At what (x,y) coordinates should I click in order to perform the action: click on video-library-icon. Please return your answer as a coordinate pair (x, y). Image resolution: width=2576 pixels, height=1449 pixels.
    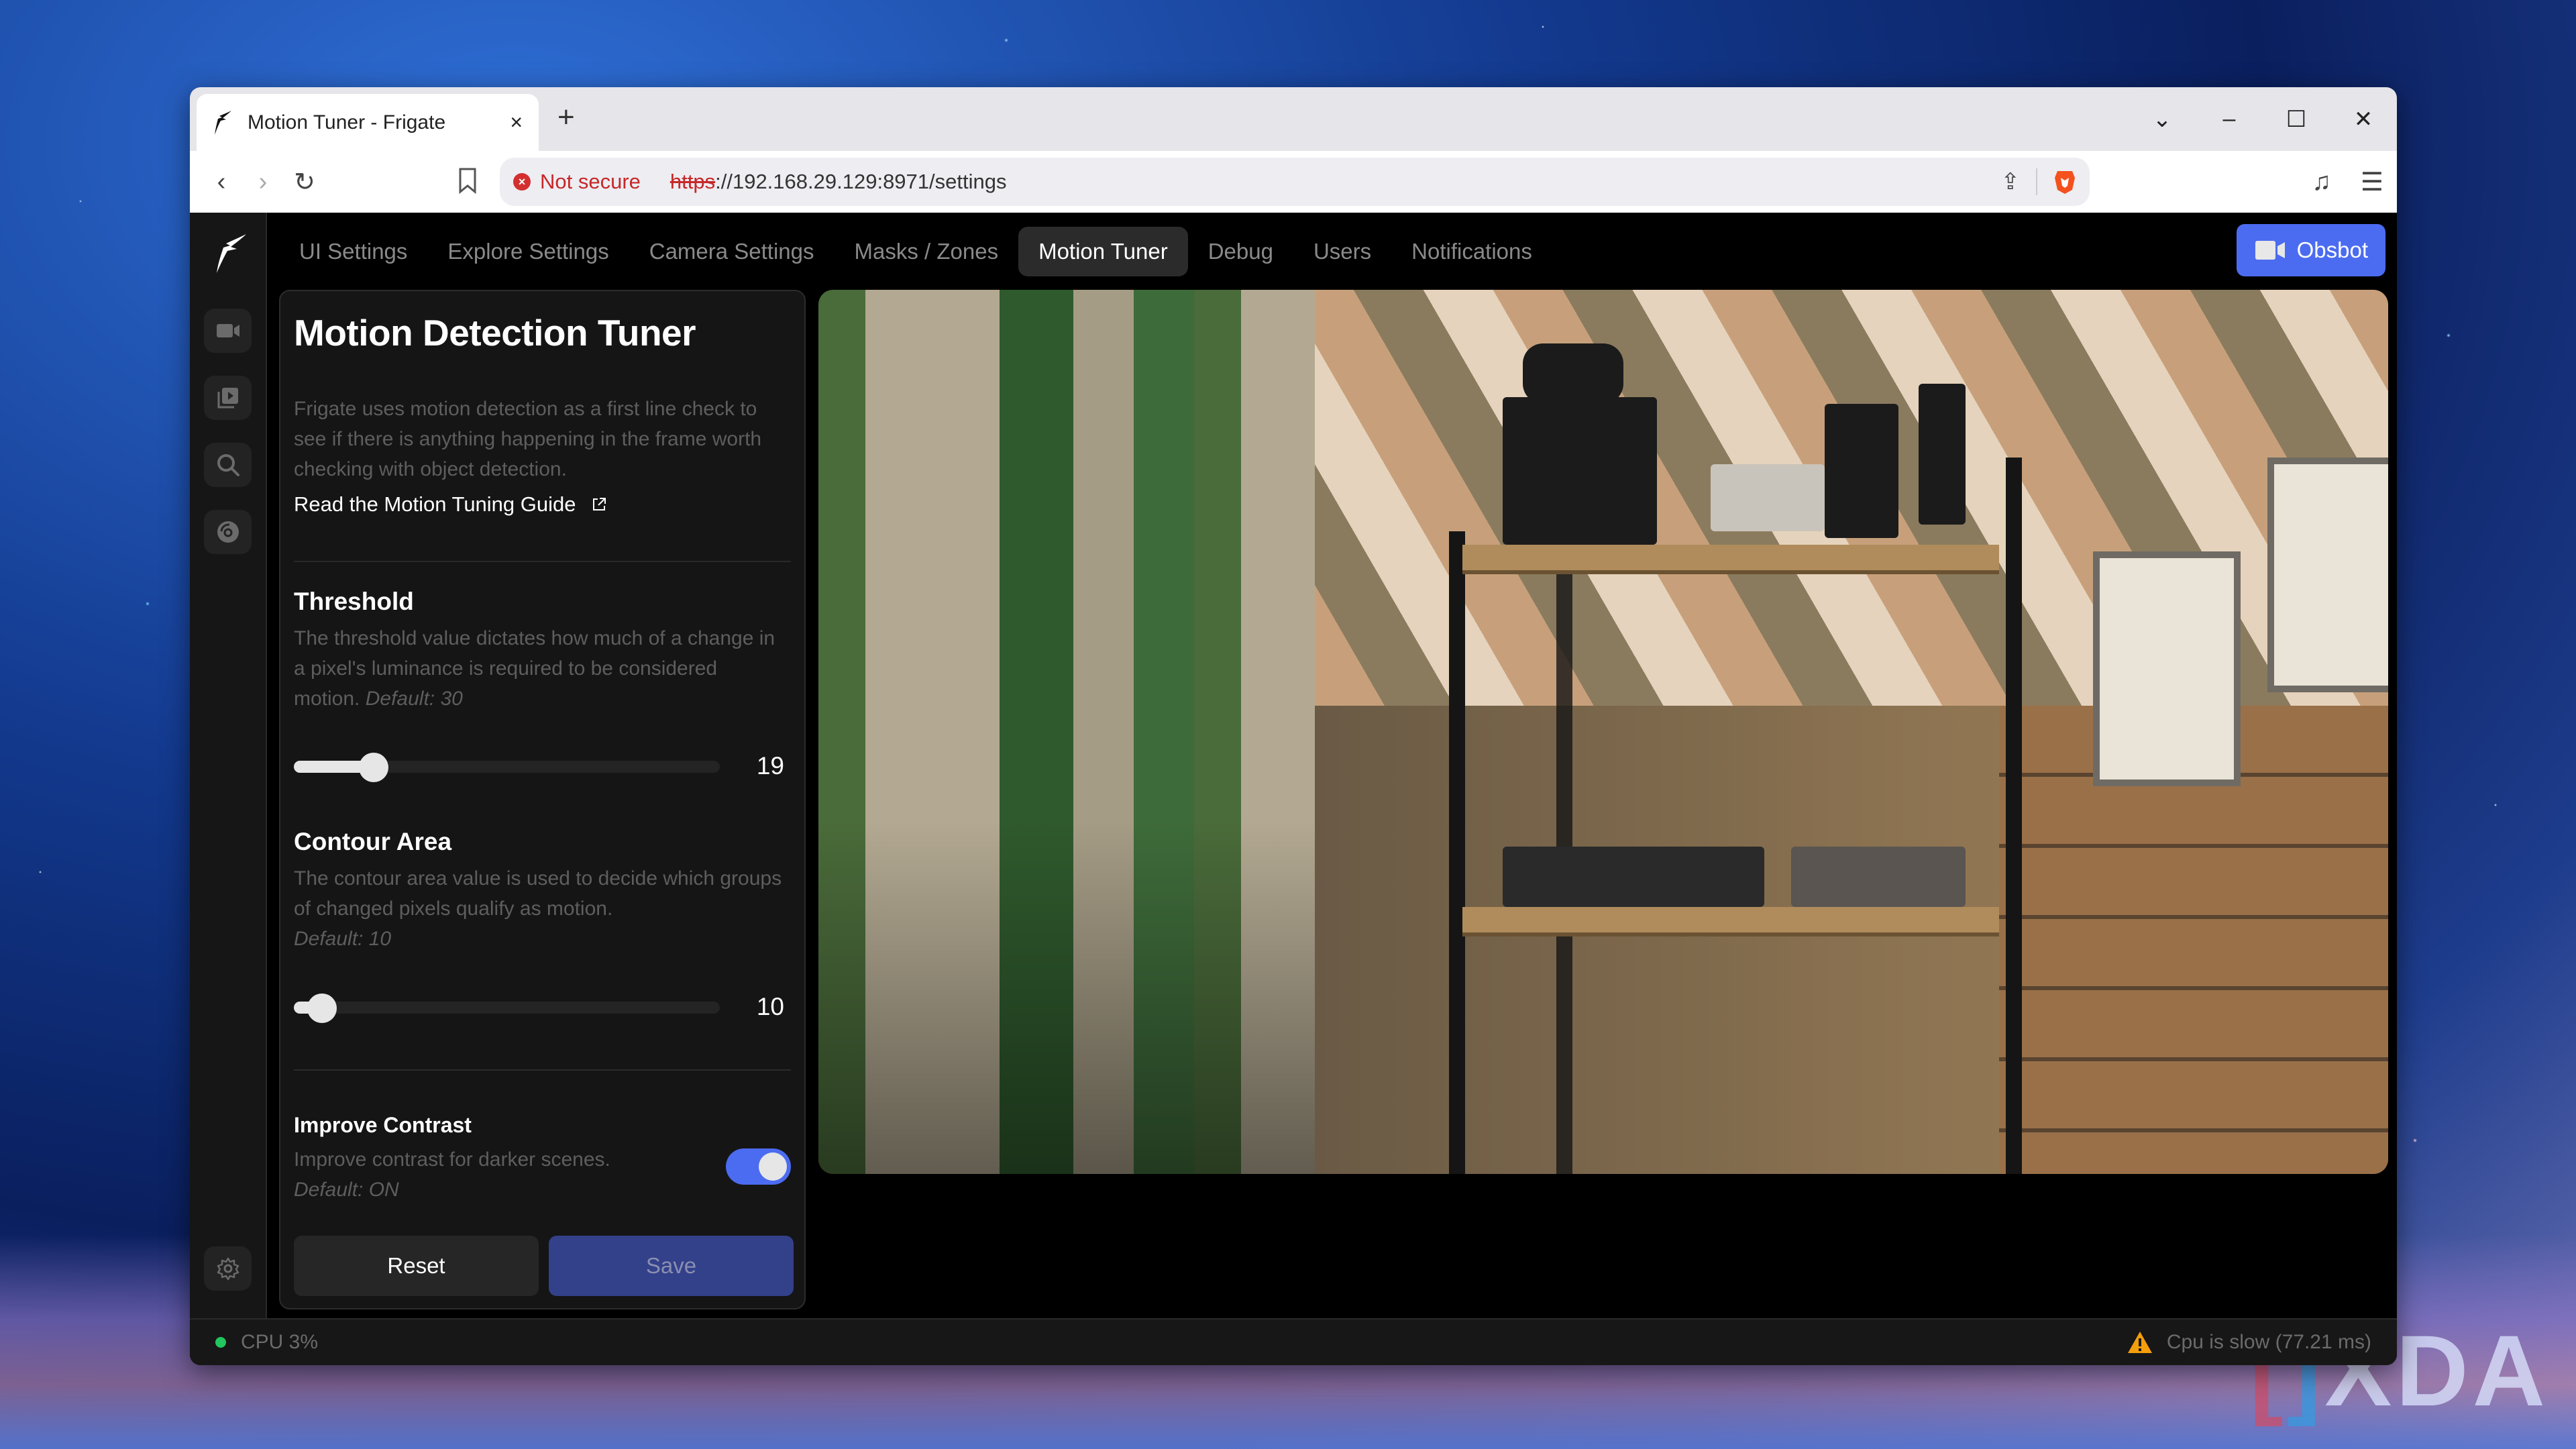
    Looking at the image, I should click on (227, 398).